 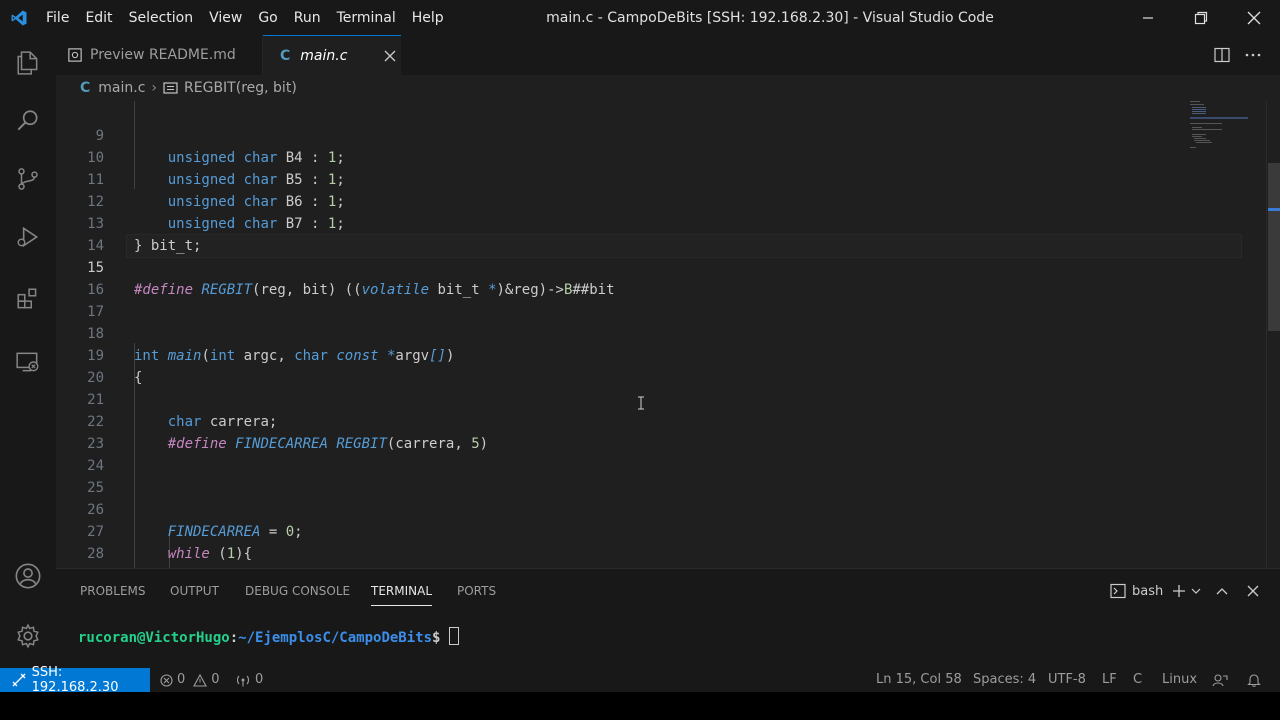 I want to click on close-icon, so click(x=1254, y=17).